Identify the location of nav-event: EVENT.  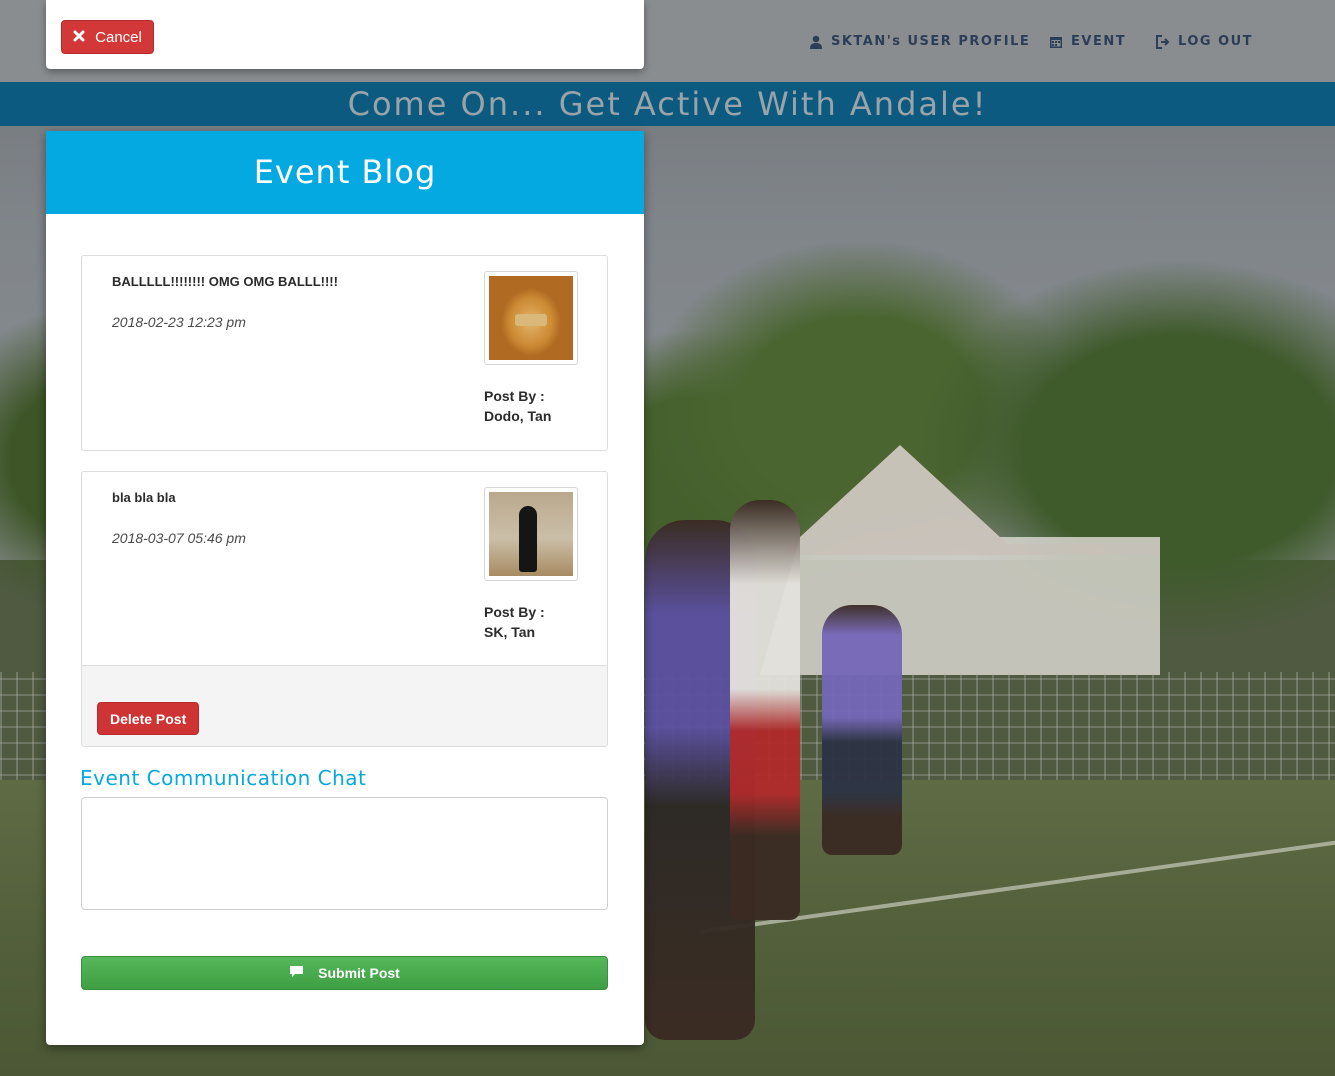
(1087, 41).